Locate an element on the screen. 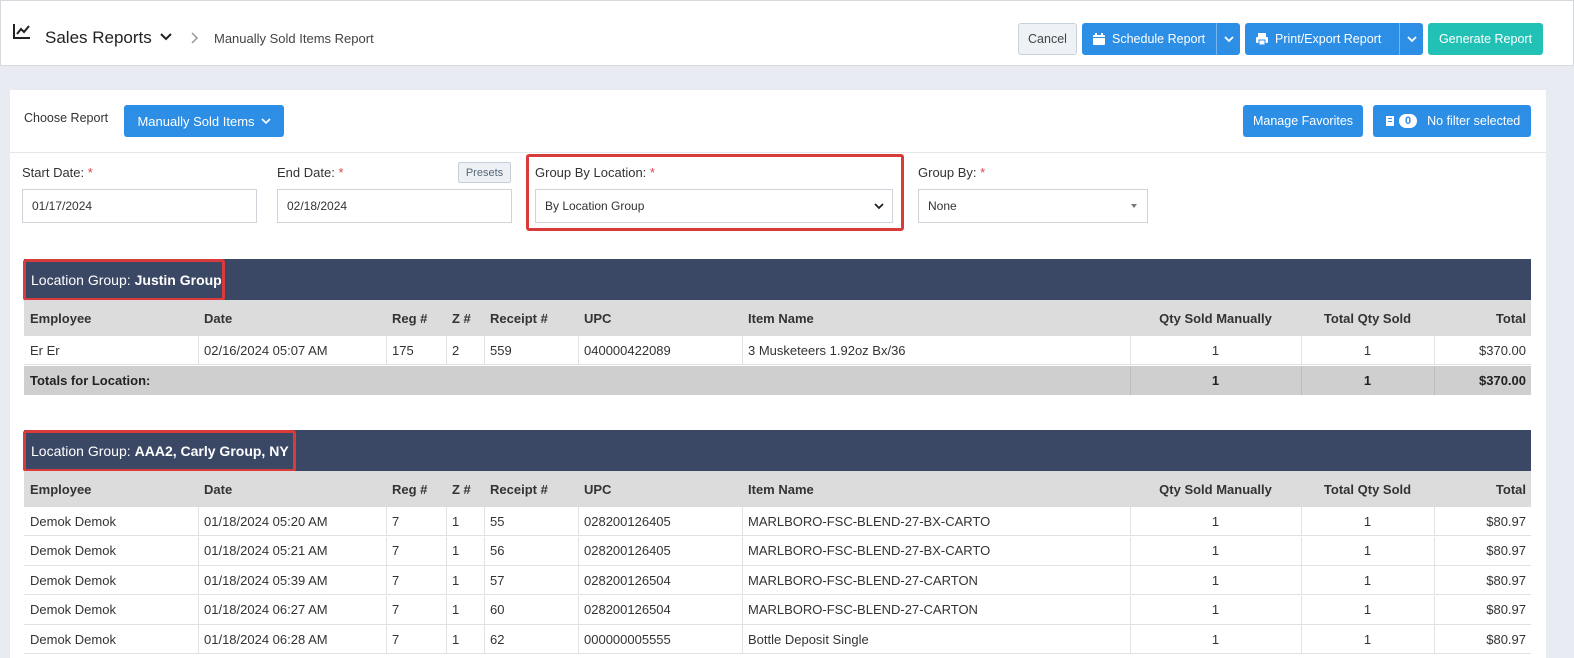 Image resolution: width=1574 pixels, height=658 pixels. filter-count-badge: 0 is located at coordinates (1408, 121).